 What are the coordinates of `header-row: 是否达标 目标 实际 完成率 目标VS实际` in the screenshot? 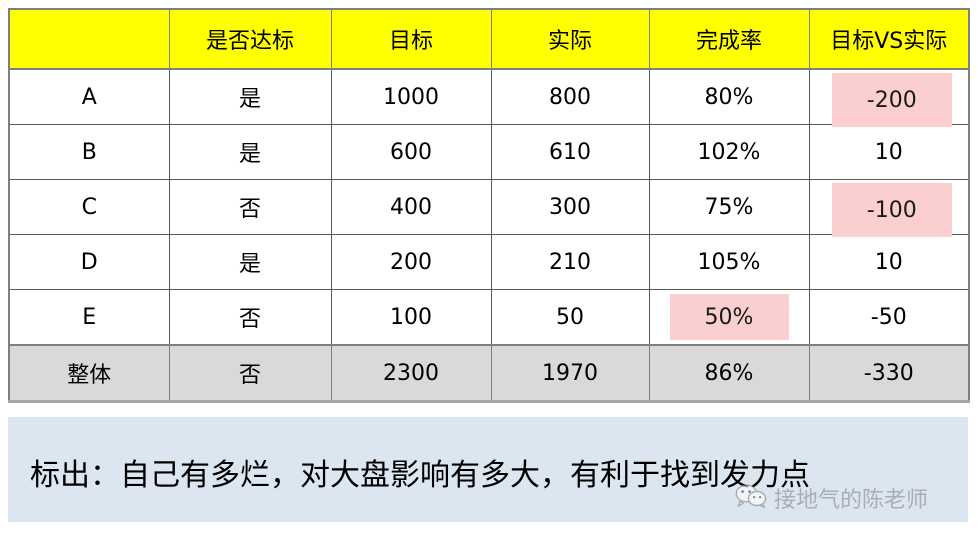 It's located at (489, 39).